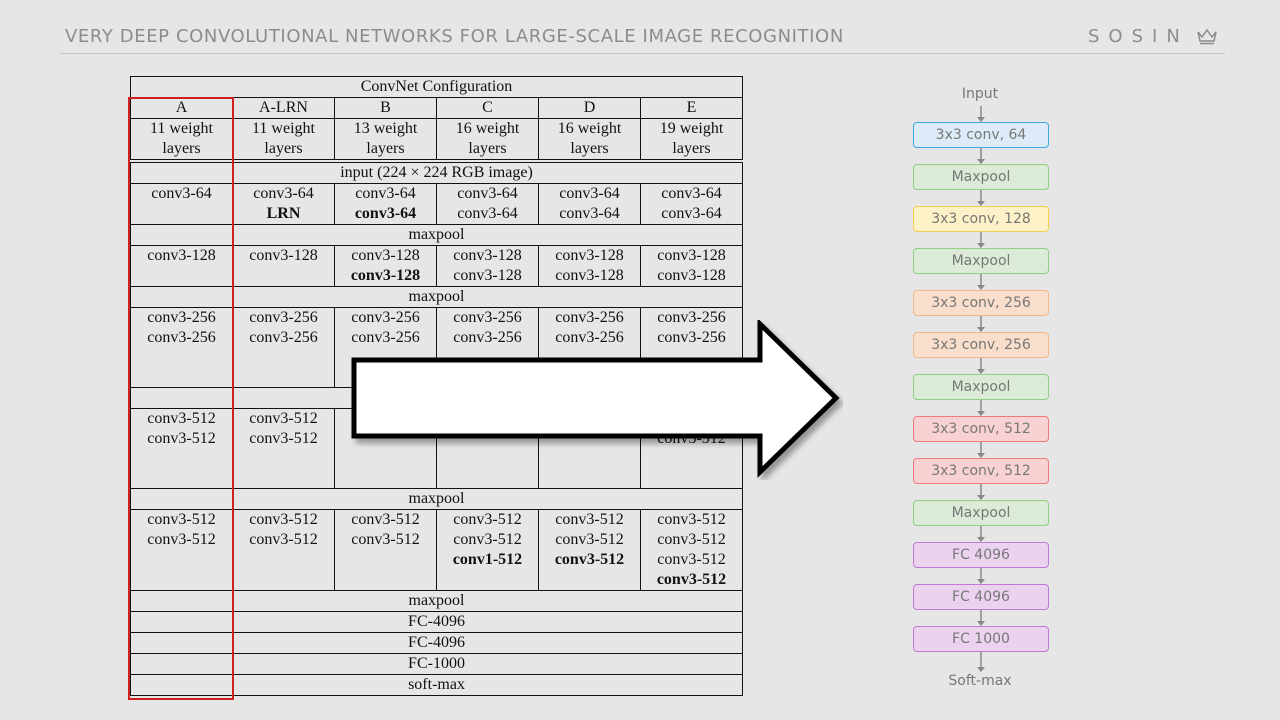  What do you see at coordinates (385, 108) in the screenshot?
I see `column-header-b: B` at bounding box center [385, 108].